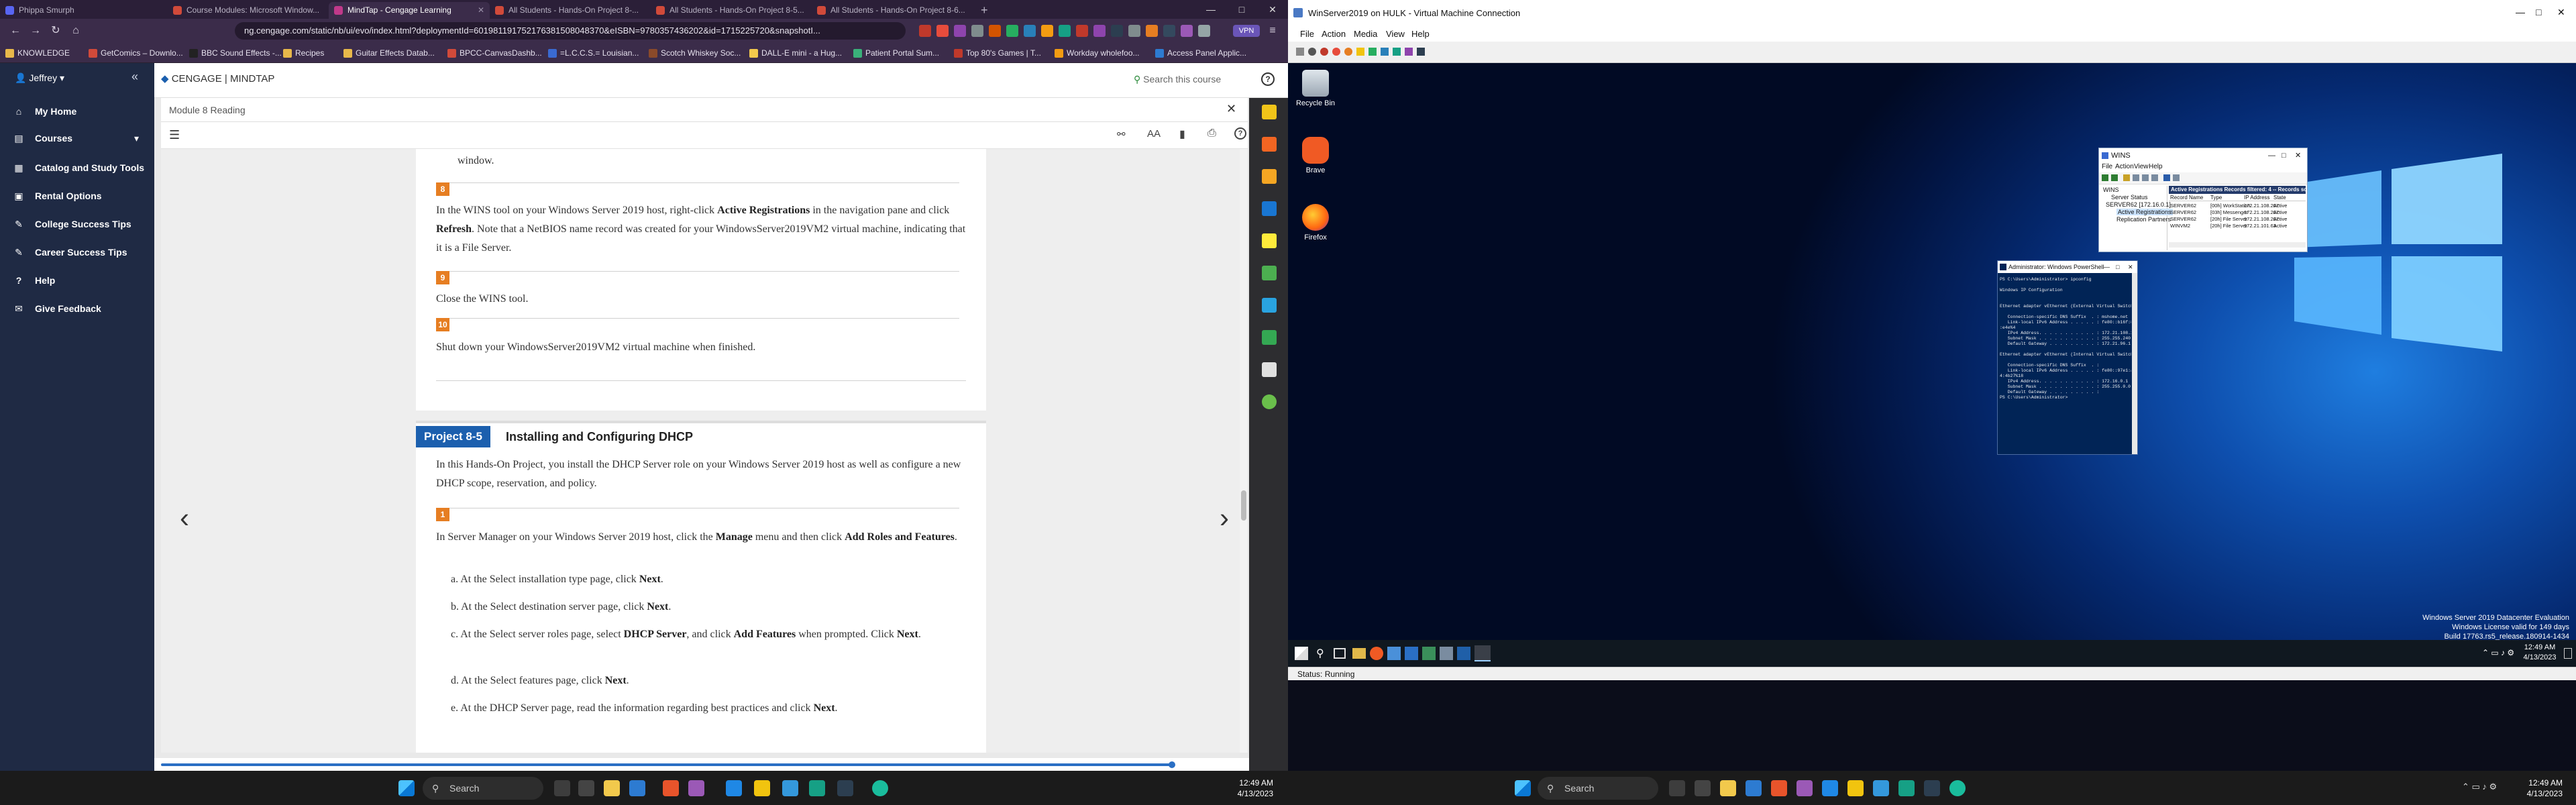  Describe the element at coordinates (1268, 79) in the screenshot. I see `help-icon: ?` at that location.